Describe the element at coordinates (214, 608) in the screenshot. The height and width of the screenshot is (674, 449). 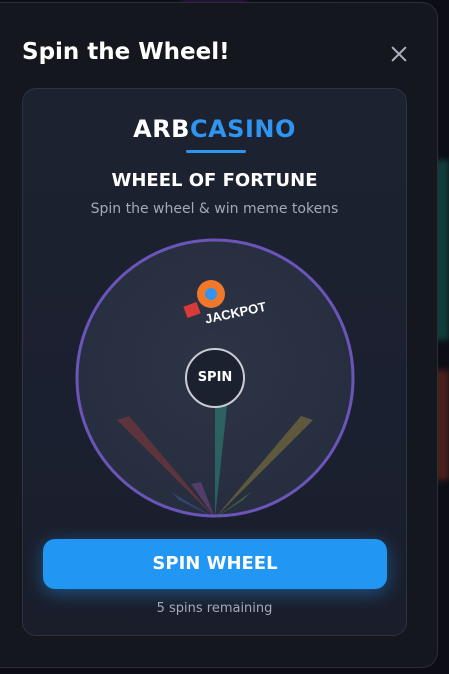
I see `spins-remaining-text: 5 spins remaining` at that location.